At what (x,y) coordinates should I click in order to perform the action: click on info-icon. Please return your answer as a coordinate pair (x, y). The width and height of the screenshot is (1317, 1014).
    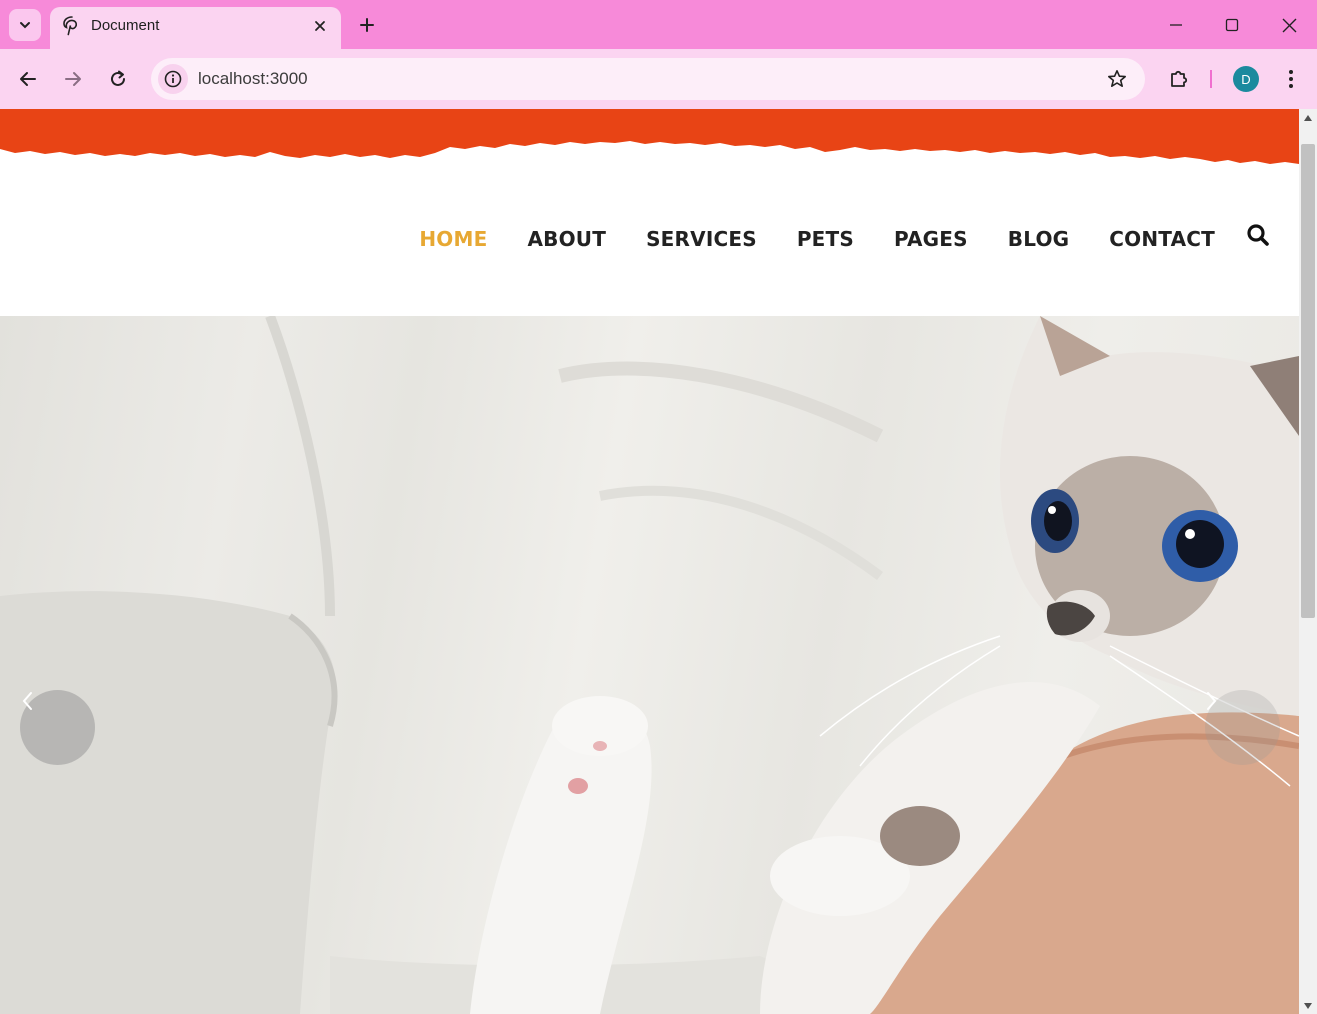
    Looking at the image, I should click on (173, 79).